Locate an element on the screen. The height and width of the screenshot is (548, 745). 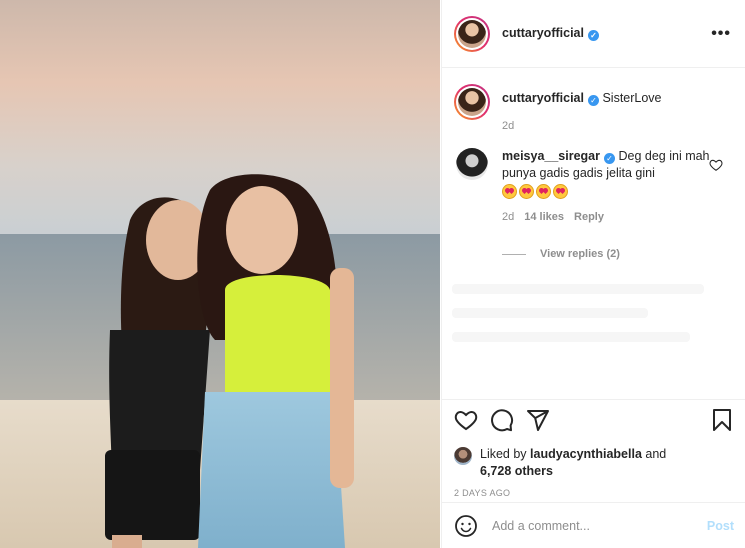
more-options-icon: ••• is located at coordinates (721, 34).